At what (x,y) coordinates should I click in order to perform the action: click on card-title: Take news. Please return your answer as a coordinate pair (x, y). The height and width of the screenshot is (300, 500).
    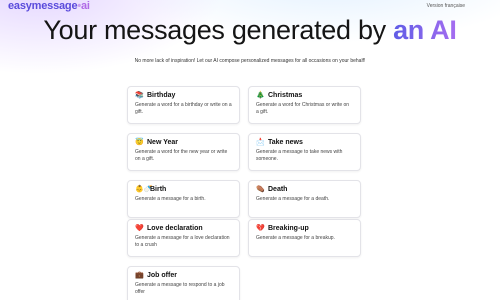
    Looking at the image, I should click on (285, 142).